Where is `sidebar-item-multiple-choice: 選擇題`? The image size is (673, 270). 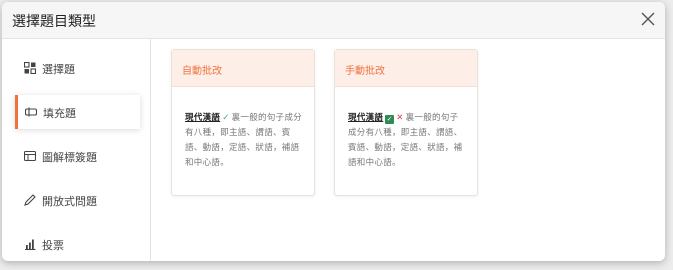
sidebar-item-multiple-choice: 選擇題 is located at coordinates (76, 68).